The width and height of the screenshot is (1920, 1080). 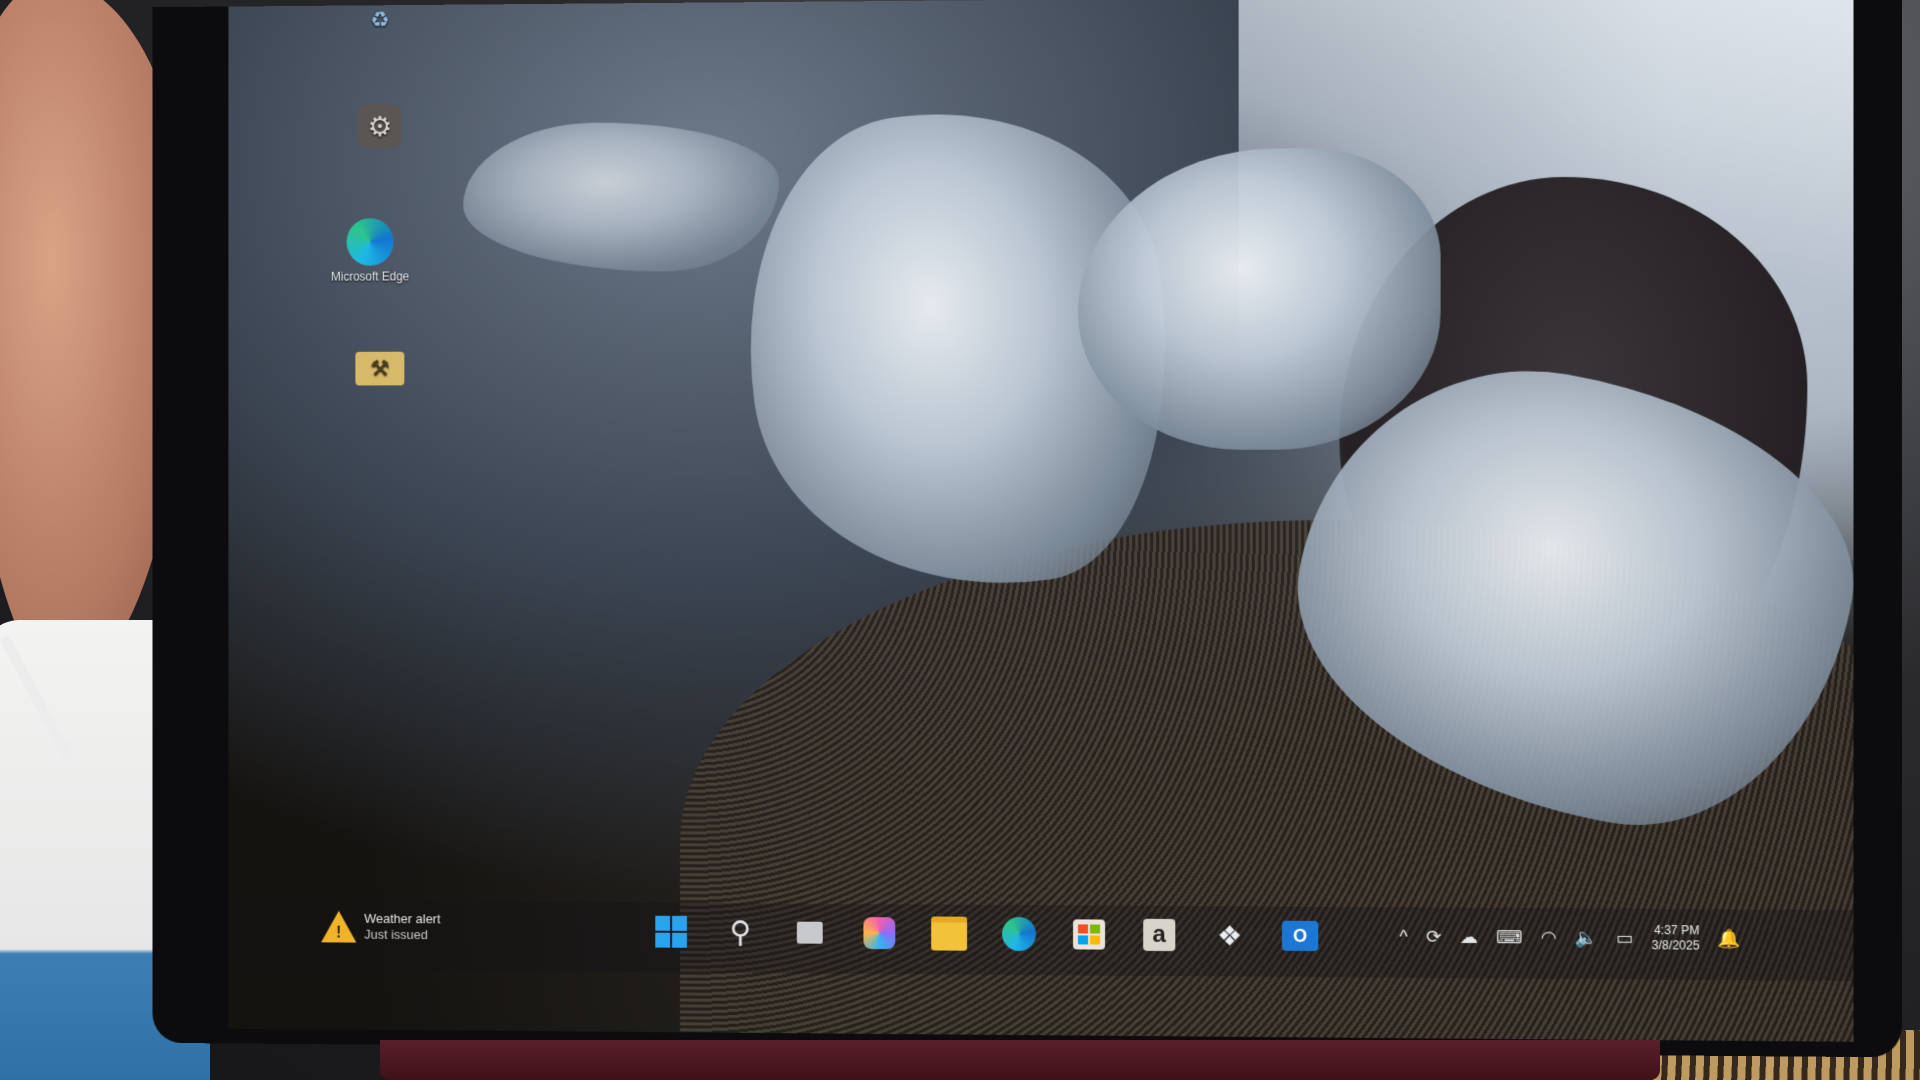 I want to click on notification-badge: 1, so click(x=352, y=916).